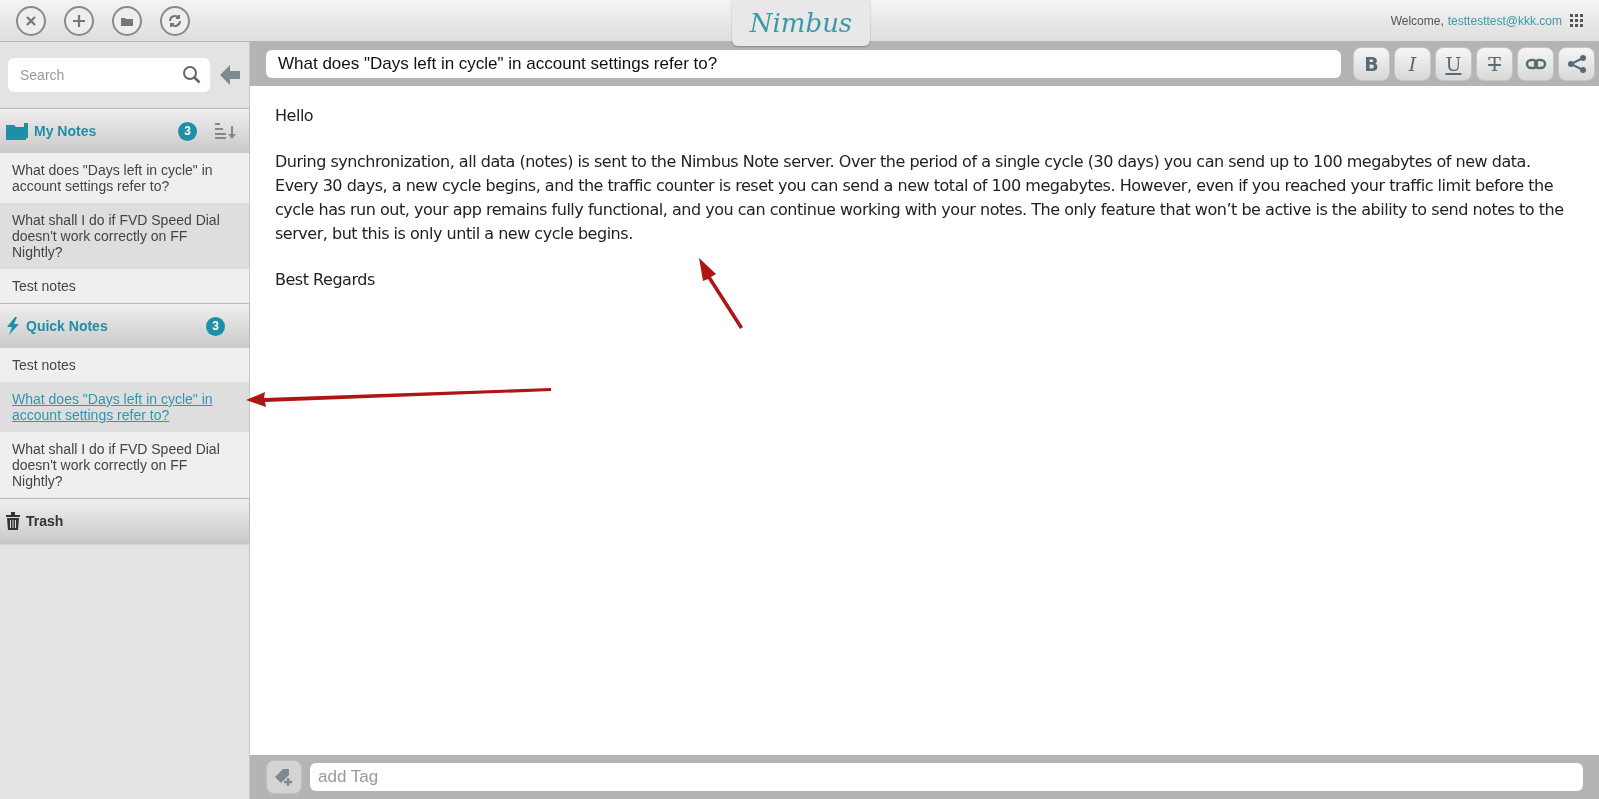 This screenshot has width=1599, height=799. Describe the element at coordinates (1576, 64) in the screenshot. I see `share-button` at that location.